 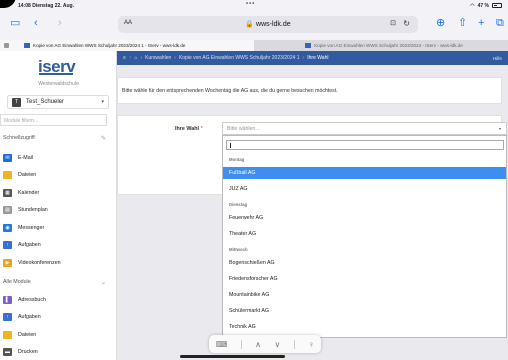 What do you see at coordinates (499, 128) in the screenshot?
I see `dropdown-caret-icon: ▾` at bounding box center [499, 128].